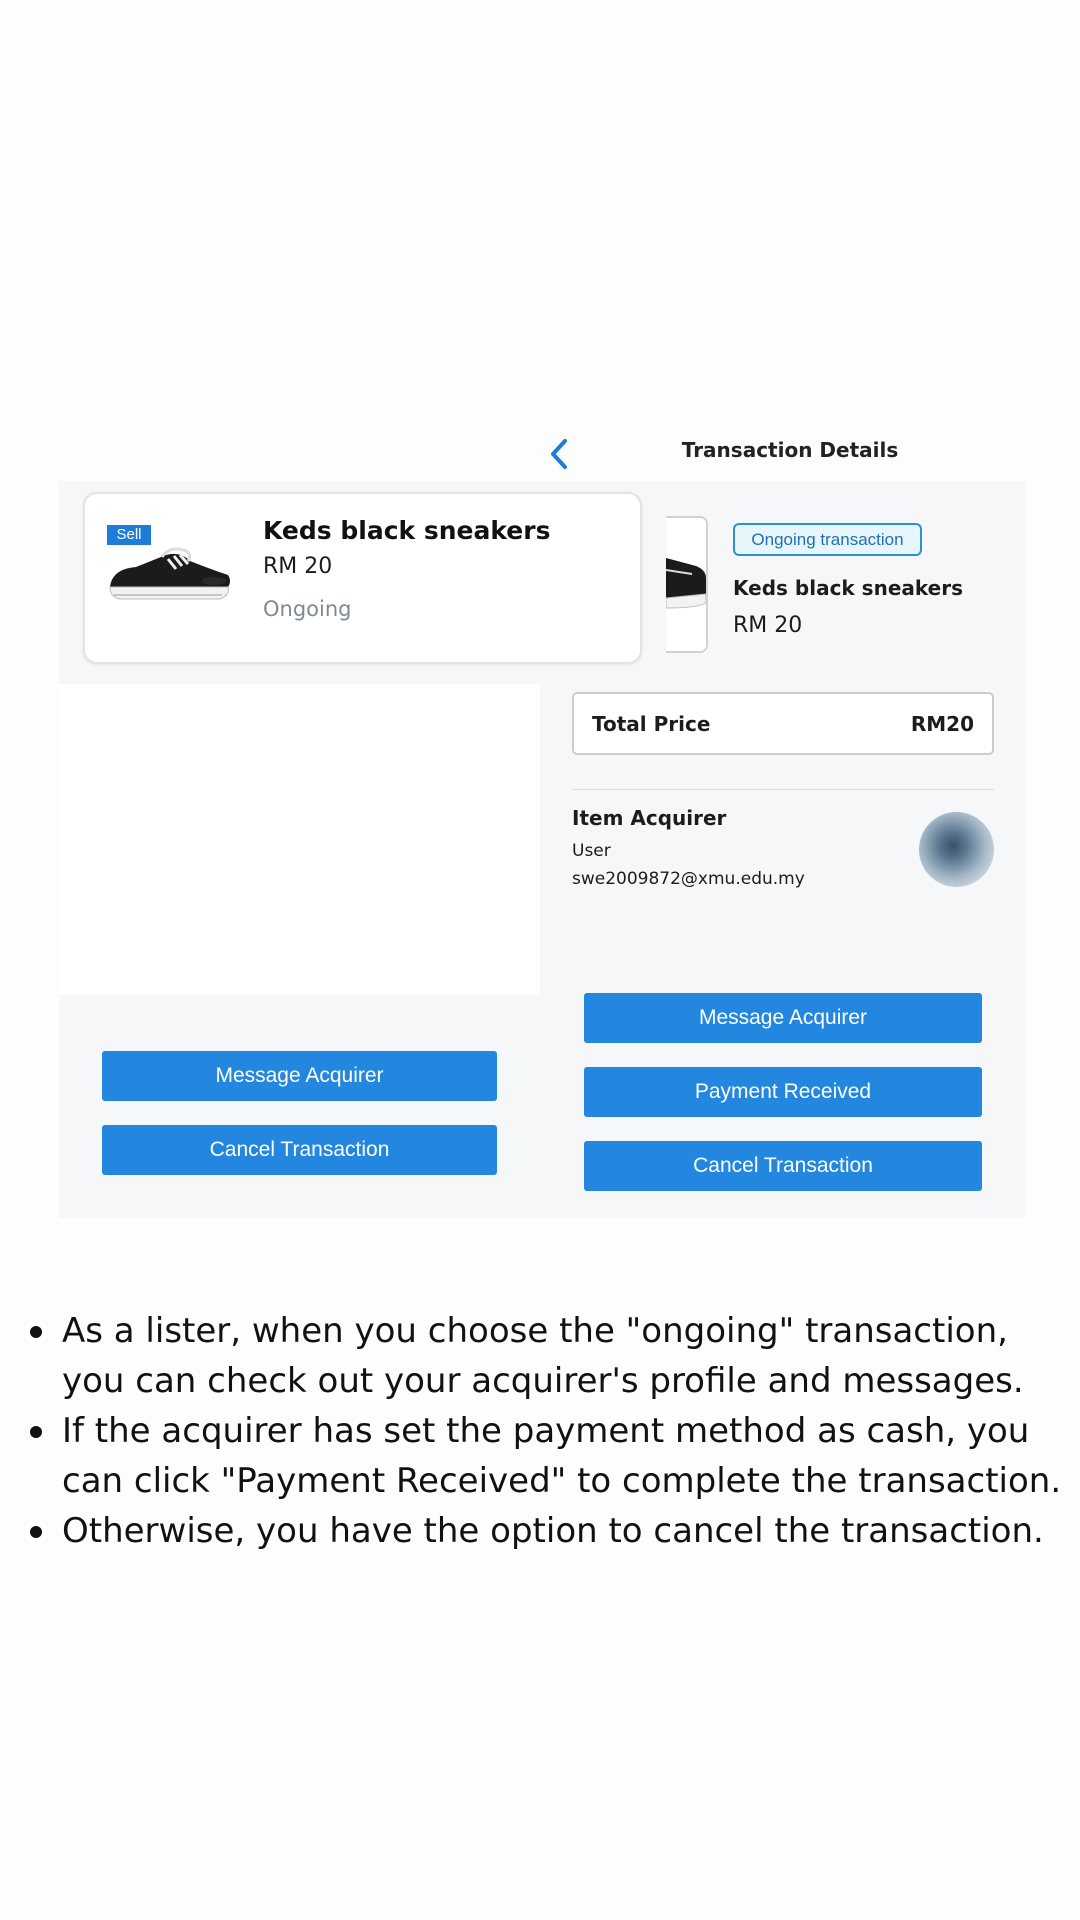 The width and height of the screenshot is (1080, 1920). I want to click on item-thumbnail, so click(687, 584).